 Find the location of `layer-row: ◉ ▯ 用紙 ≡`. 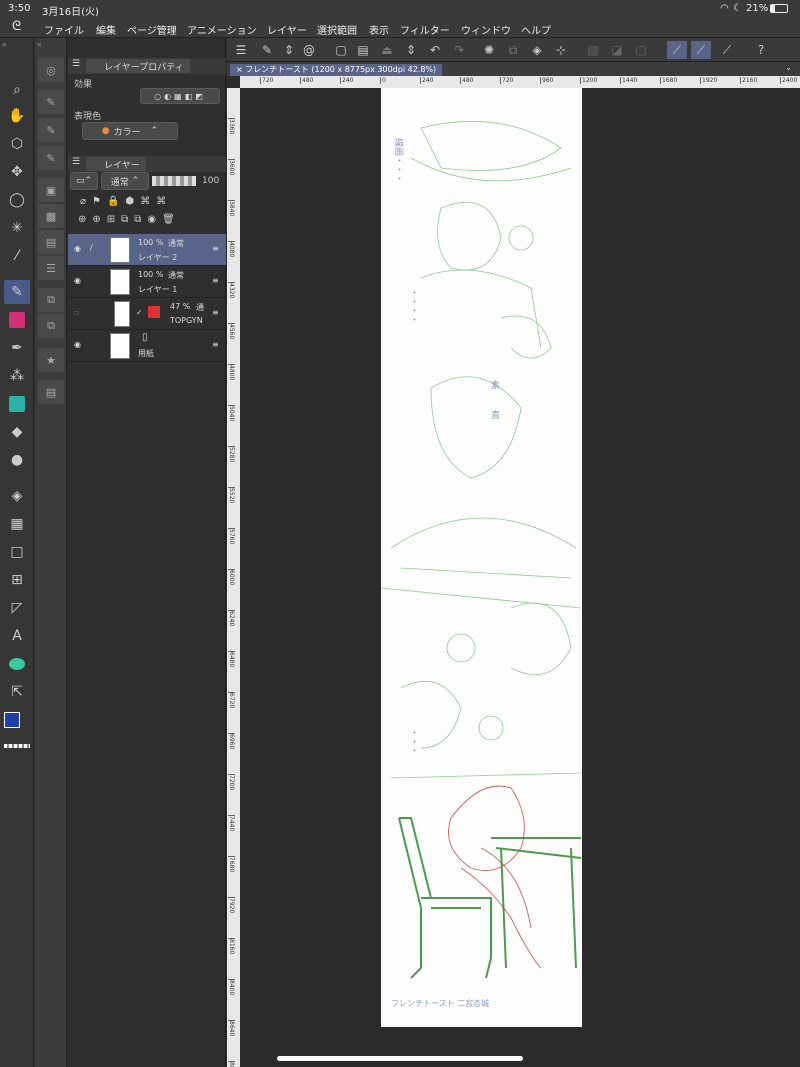

layer-row: ◉ ▯ 用紙 ≡ is located at coordinates (147, 346).